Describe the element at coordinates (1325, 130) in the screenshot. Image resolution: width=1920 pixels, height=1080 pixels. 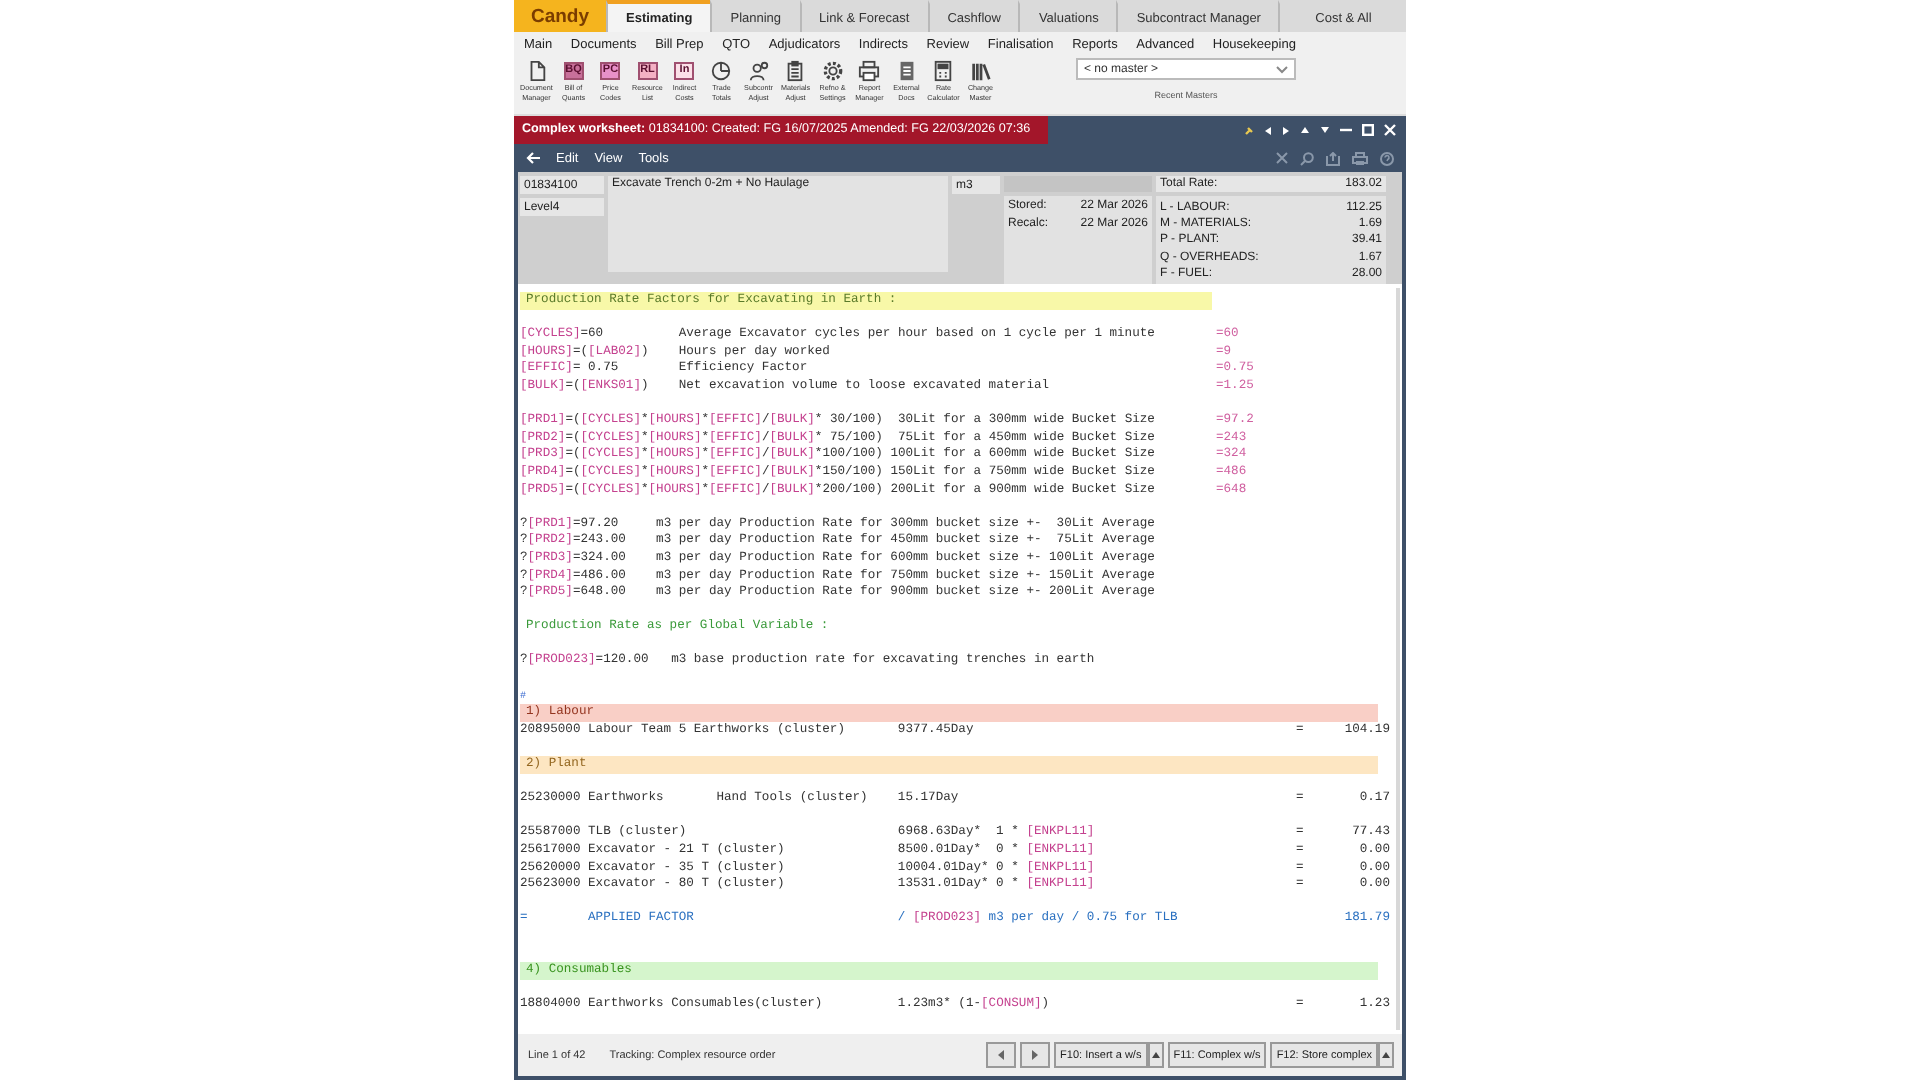
I see `down-icon` at that location.